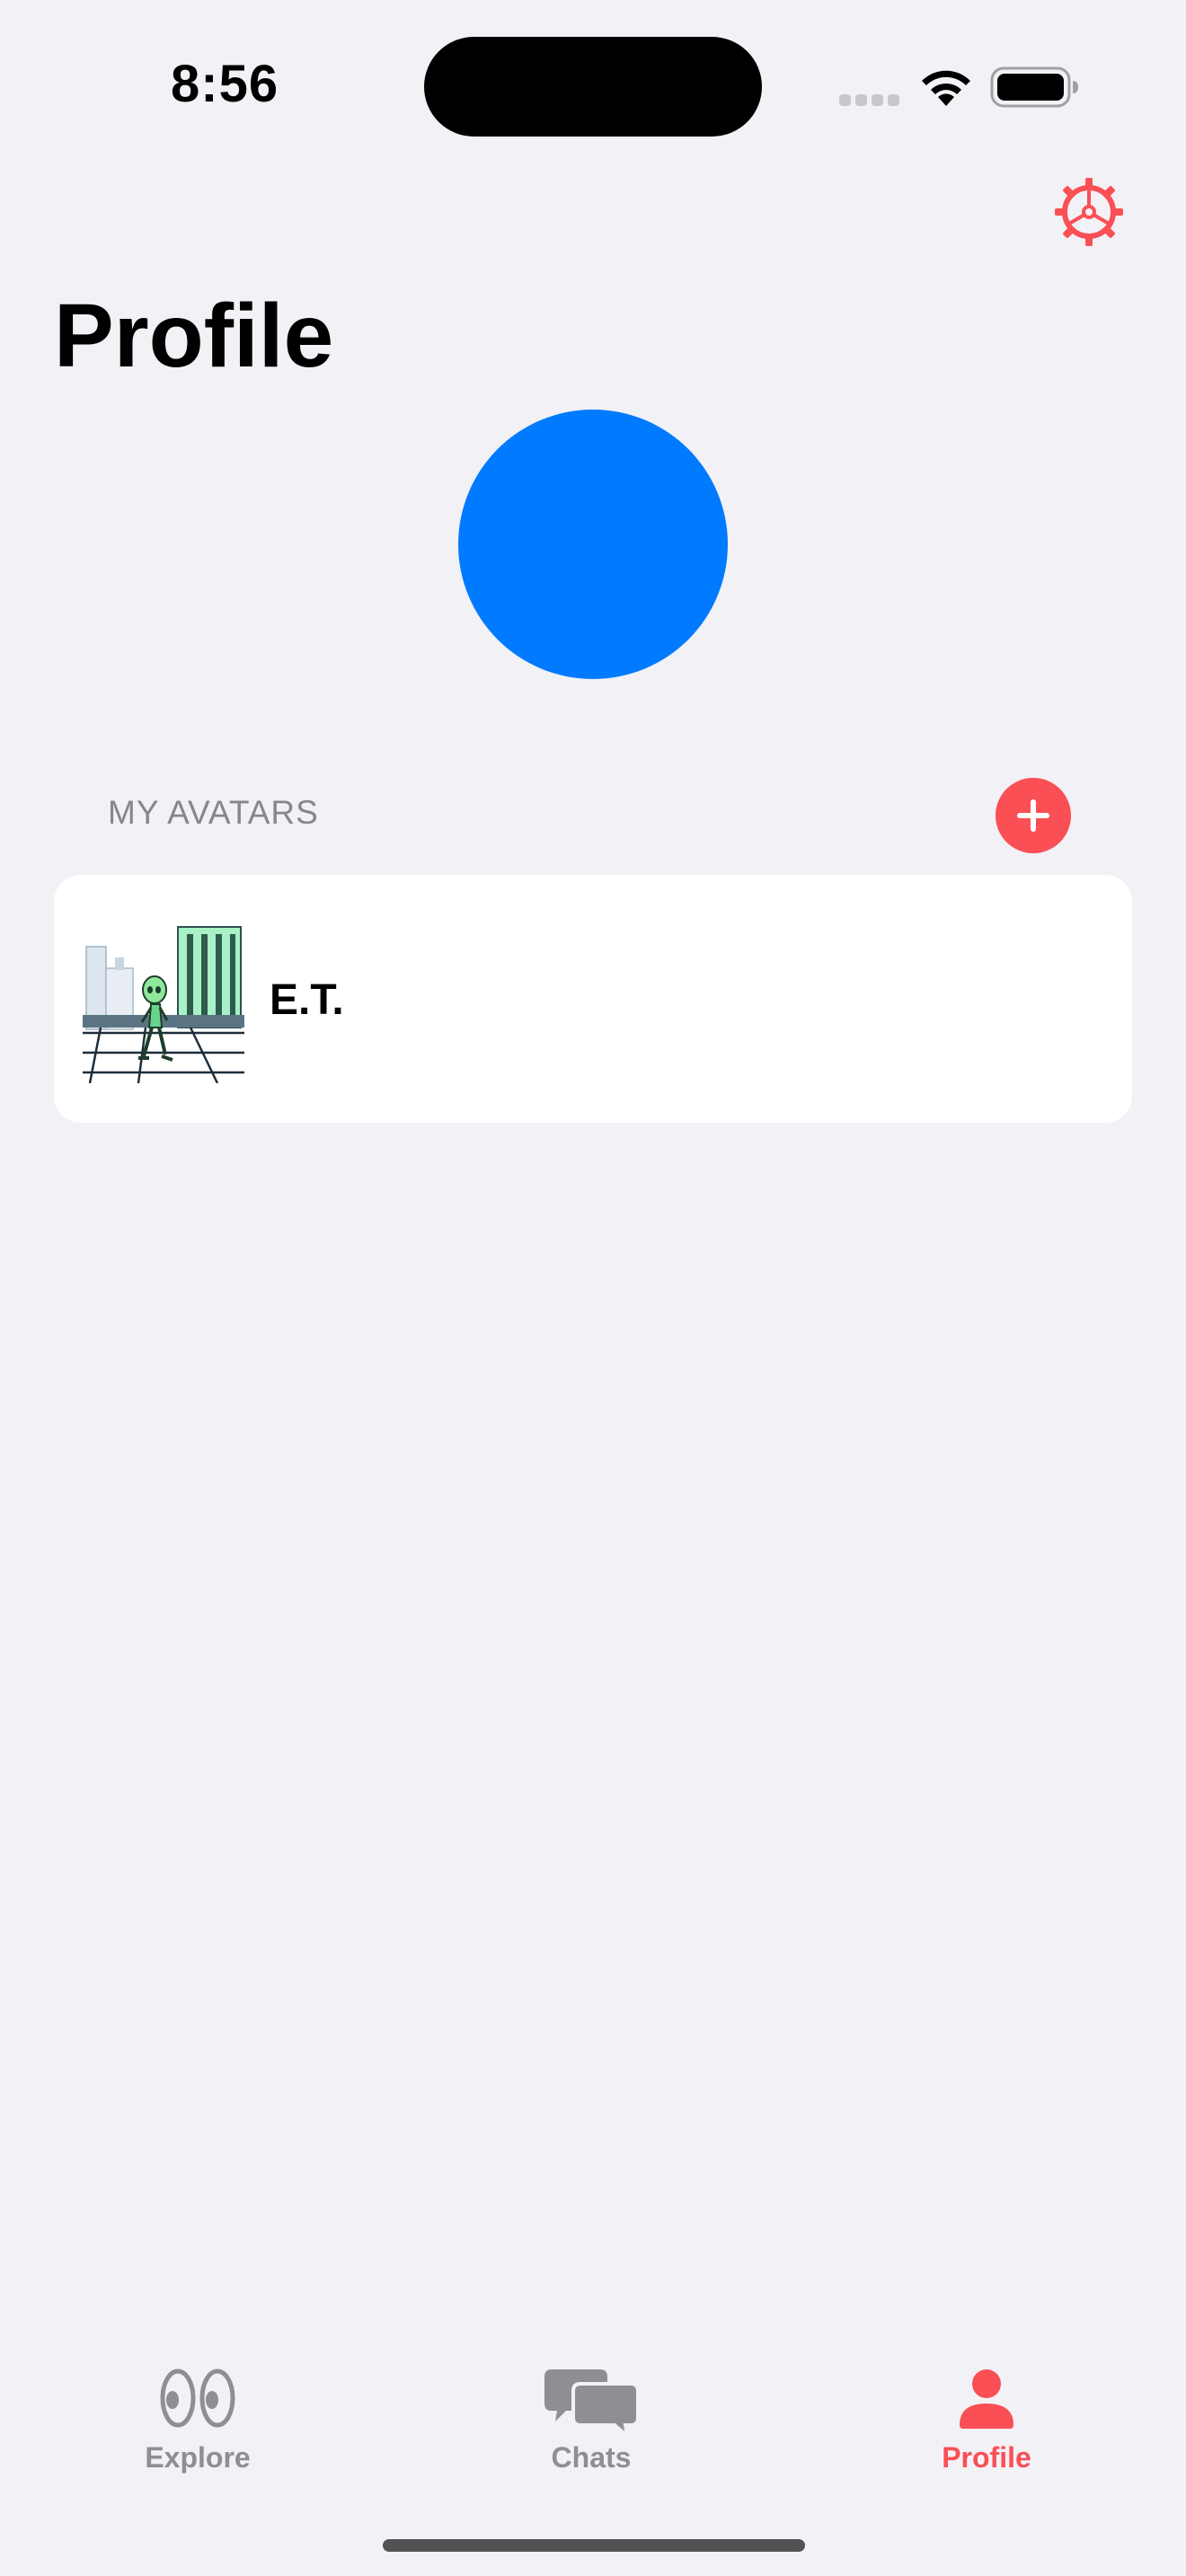 The image size is (1186, 2576). Describe the element at coordinates (591, 2402) in the screenshot. I see `chat-bubbles-icon` at that location.